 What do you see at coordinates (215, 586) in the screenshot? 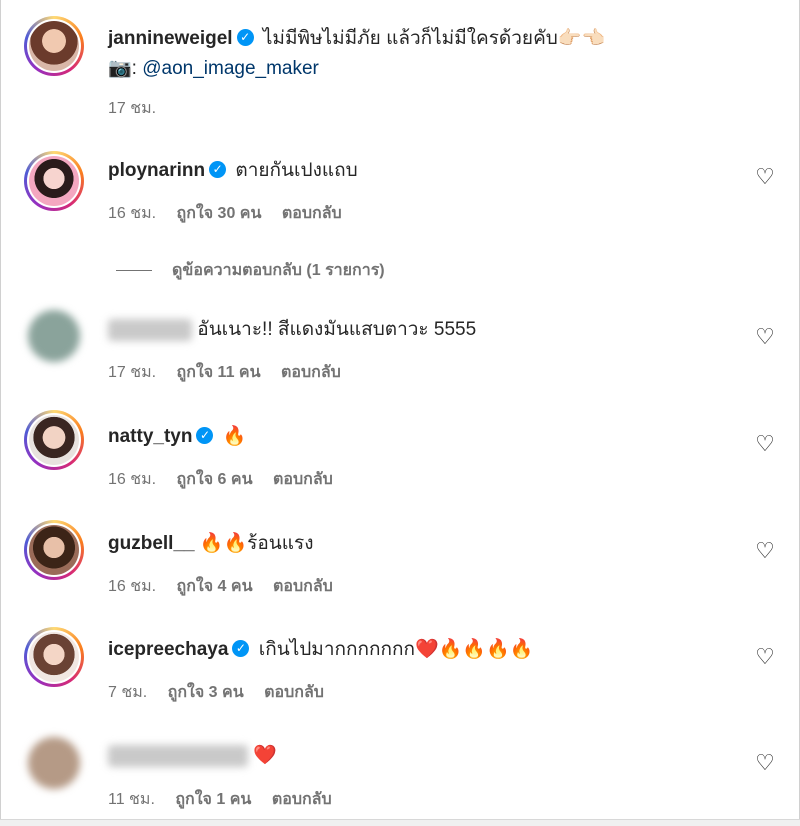
I see `comment-likes: ถูกใจ 4 คน` at bounding box center [215, 586].